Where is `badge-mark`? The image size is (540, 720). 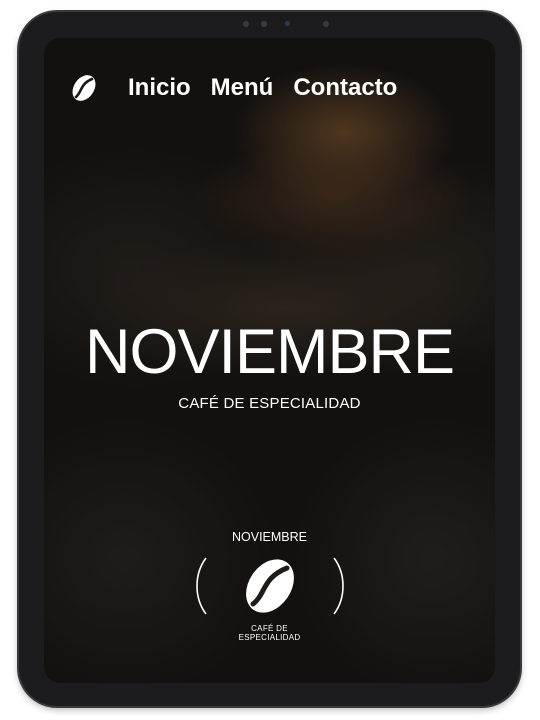 badge-mark is located at coordinates (270, 586).